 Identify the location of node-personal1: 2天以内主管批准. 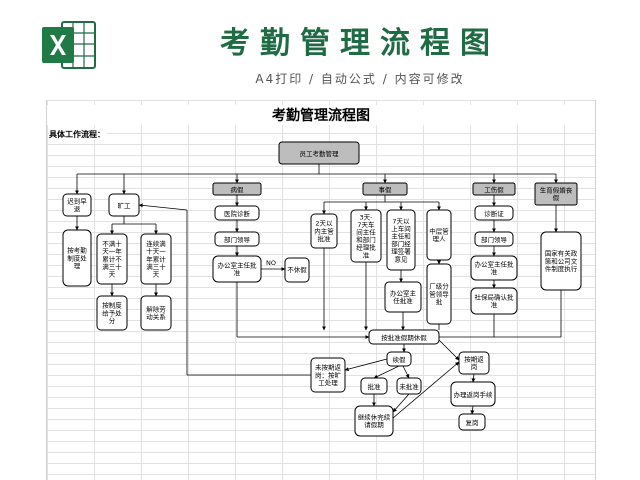
(324, 231).